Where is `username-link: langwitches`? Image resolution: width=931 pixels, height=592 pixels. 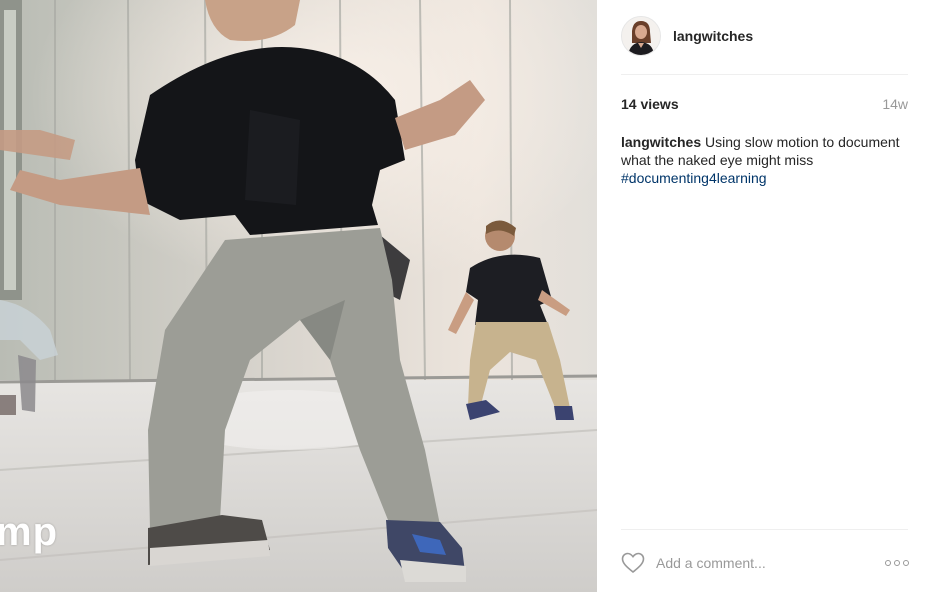
username-link: langwitches is located at coordinates (713, 36).